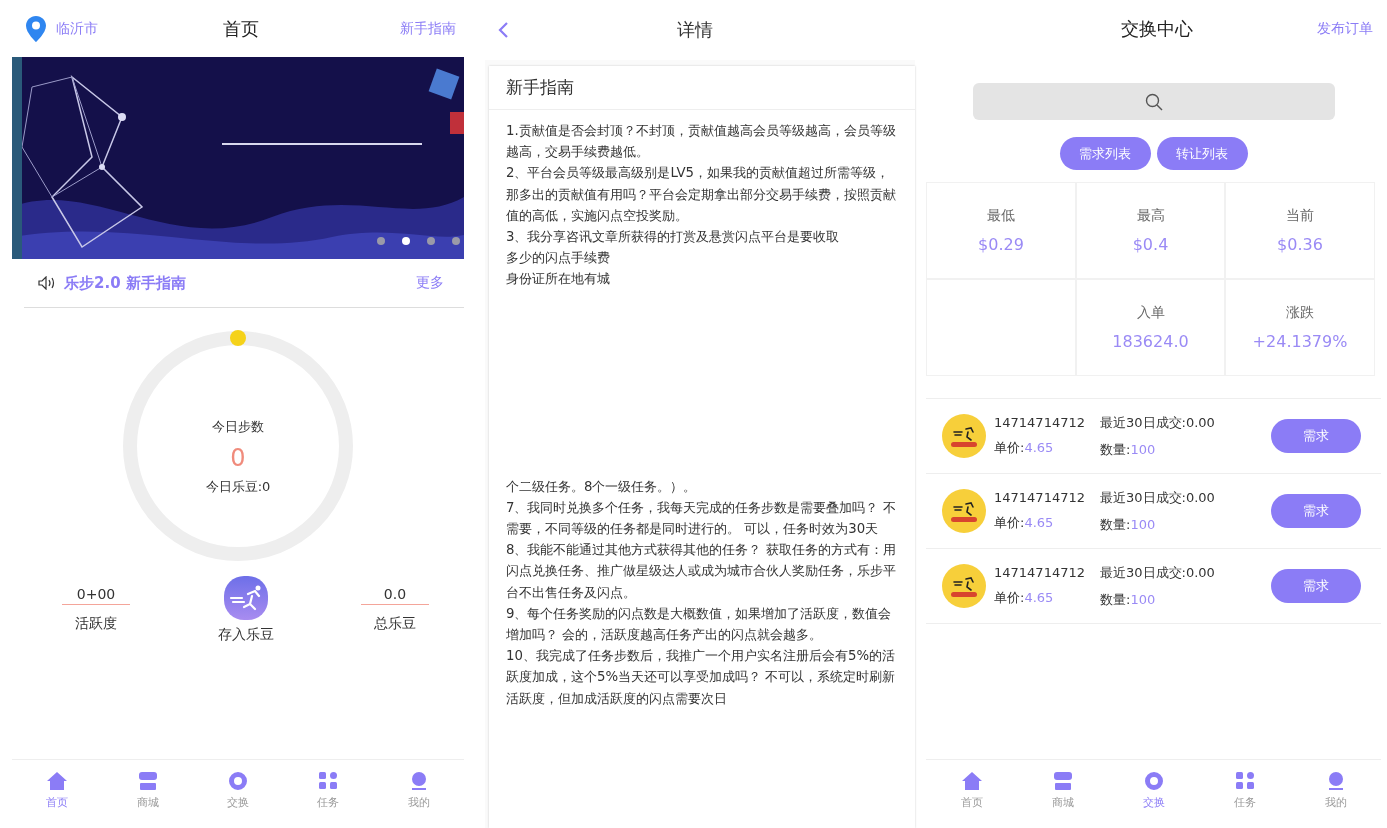  What do you see at coordinates (1300, 244) in the screenshot?
I see `market-value: $0.36` at bounding box center [1300, 244].